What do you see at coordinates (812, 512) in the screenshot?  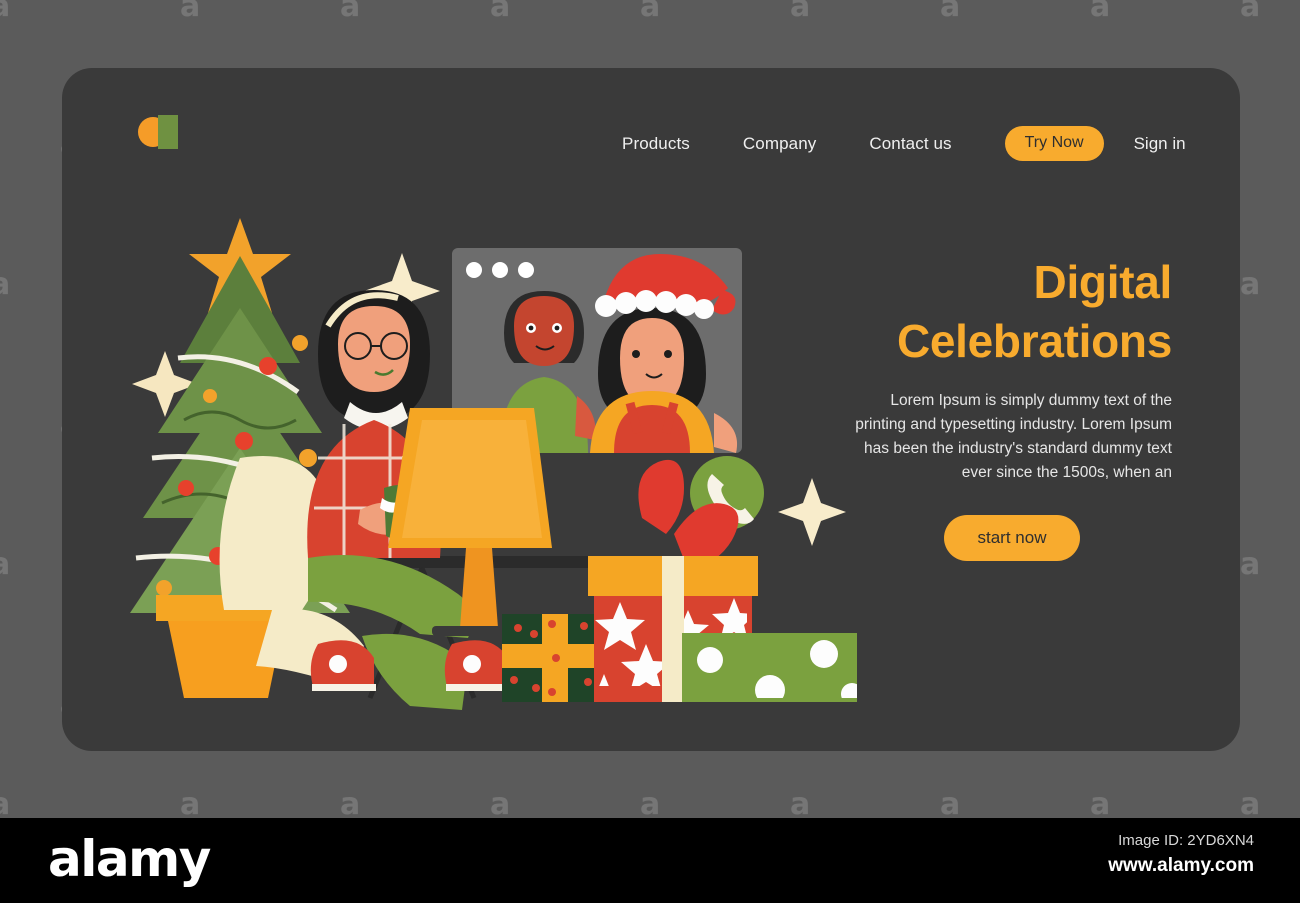 I see `sparkle-icon` at bounding box center [812, 512].